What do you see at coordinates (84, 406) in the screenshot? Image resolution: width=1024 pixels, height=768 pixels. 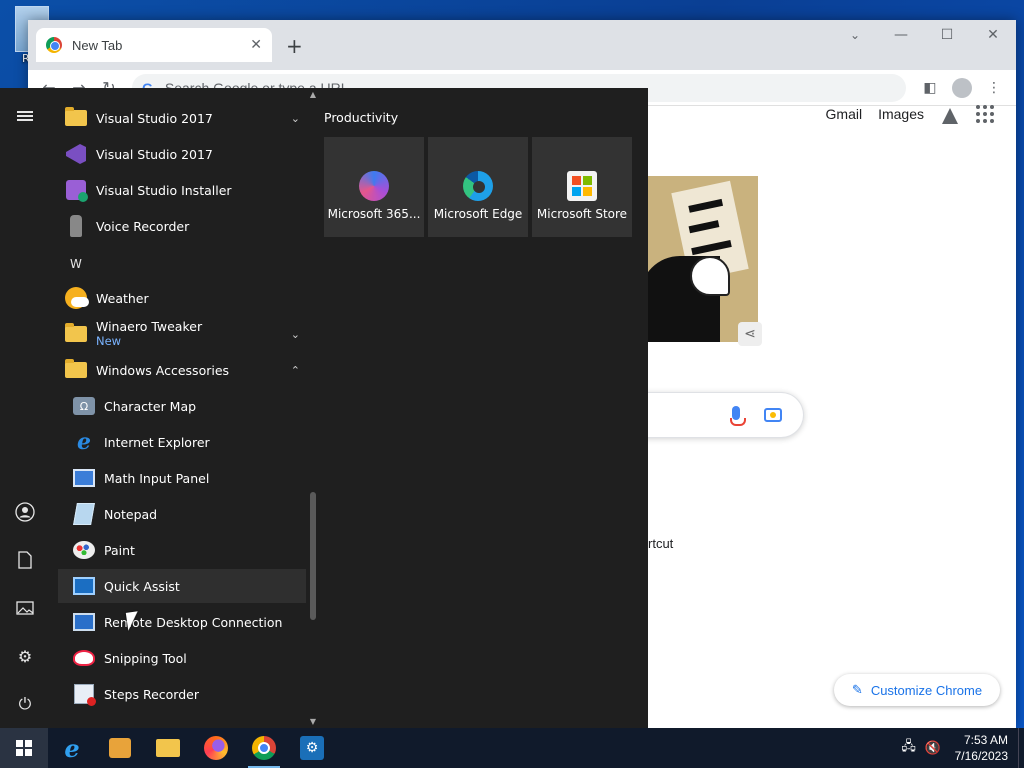 I see `character-map-icon: Ω` at bounding box center [84, 406].